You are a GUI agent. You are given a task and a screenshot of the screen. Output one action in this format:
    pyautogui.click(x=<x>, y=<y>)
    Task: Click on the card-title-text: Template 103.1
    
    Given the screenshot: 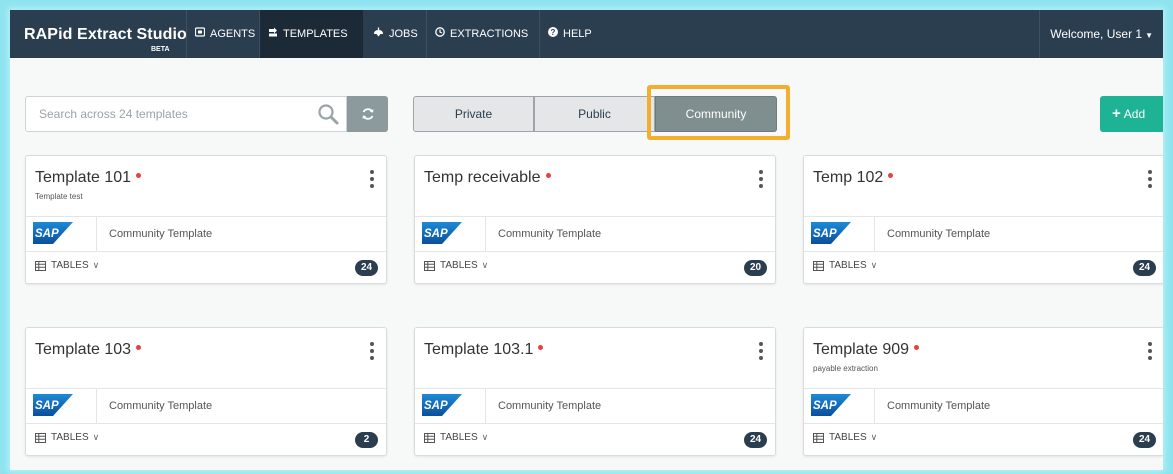 What is the action you would take?
    pyautogui.click(x=479, y=349)
    